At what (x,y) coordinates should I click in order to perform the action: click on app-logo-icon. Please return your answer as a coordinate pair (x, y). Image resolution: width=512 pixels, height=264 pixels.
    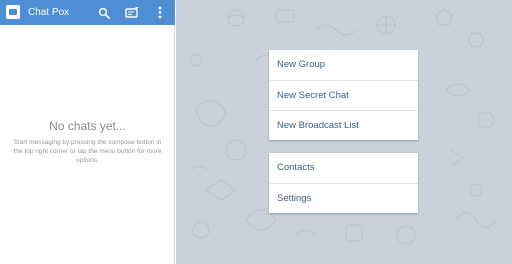
    Looking at the image, I should click on (13, 12).